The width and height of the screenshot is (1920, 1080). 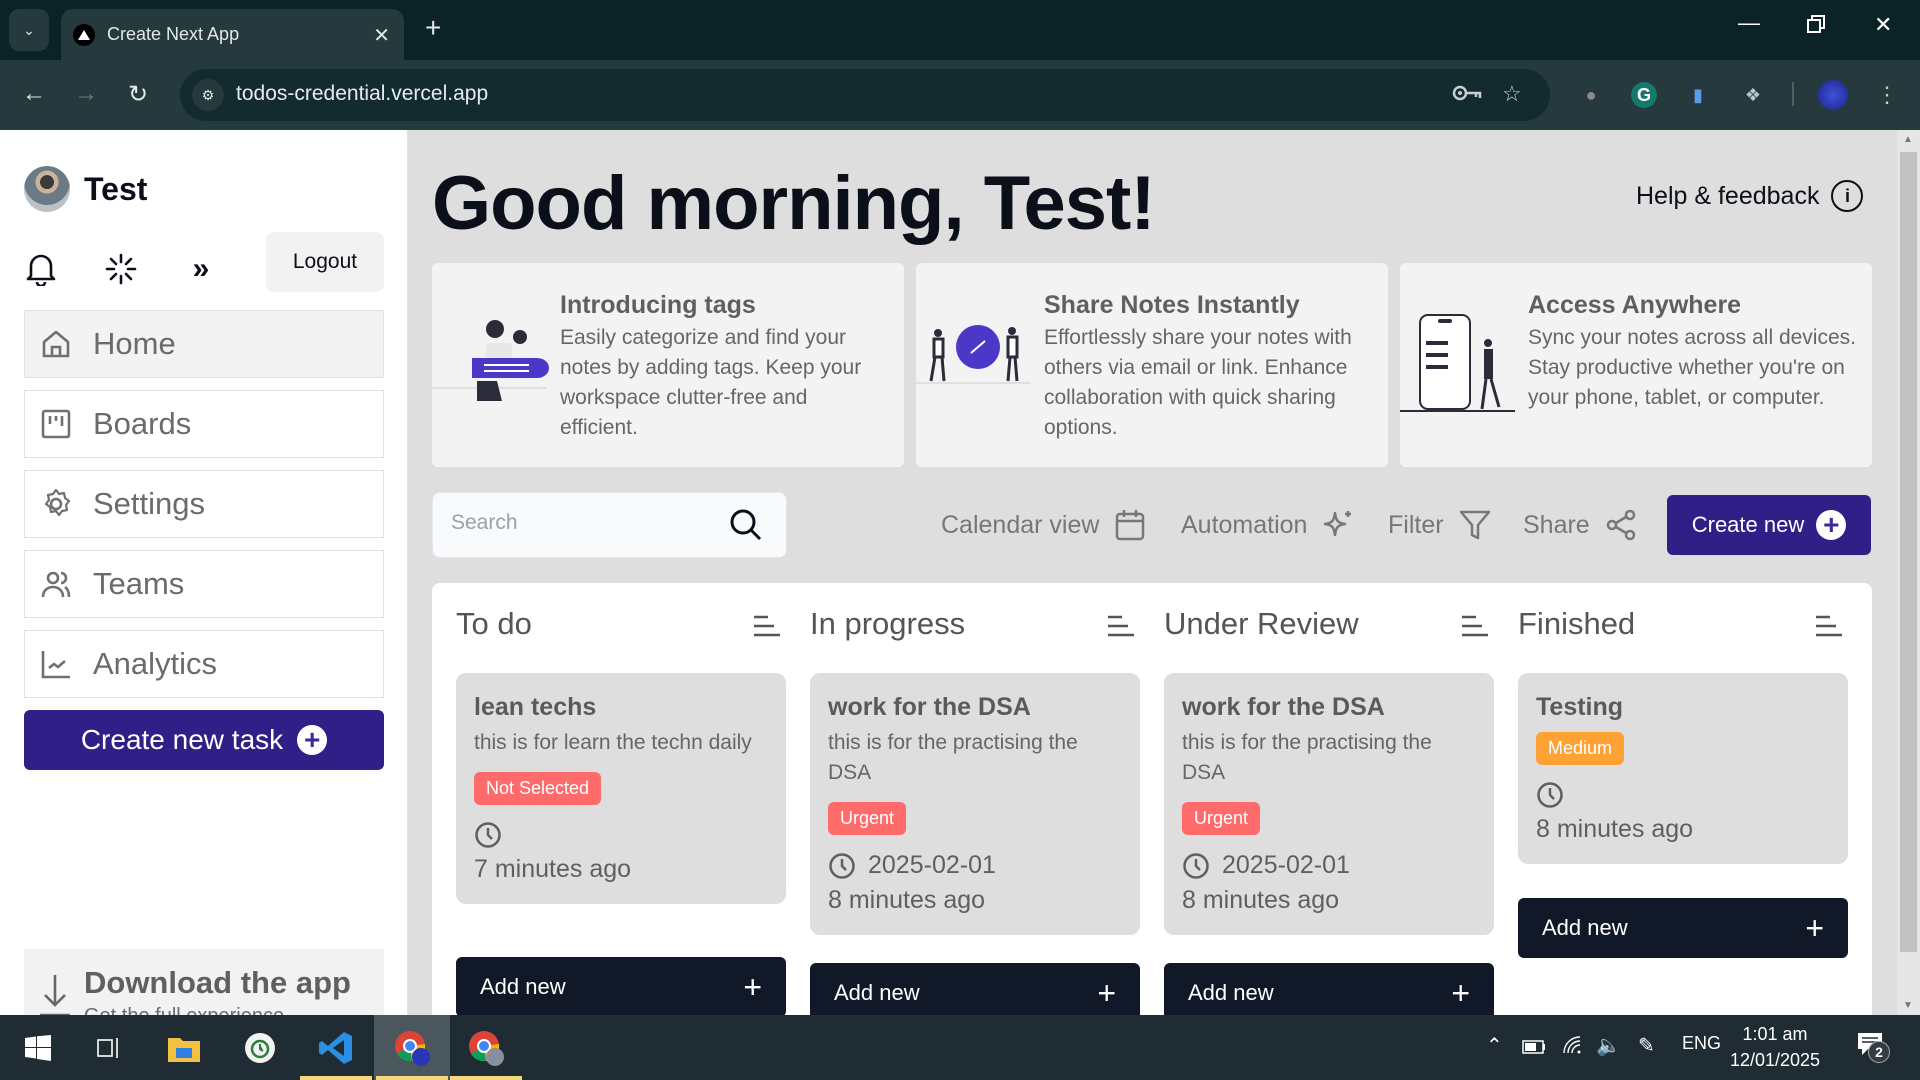 What do you see at coordinates (232, 34) in the screenshot?
I see `browser-tab: Create Next App ✕` at bounding box center [232, 34].